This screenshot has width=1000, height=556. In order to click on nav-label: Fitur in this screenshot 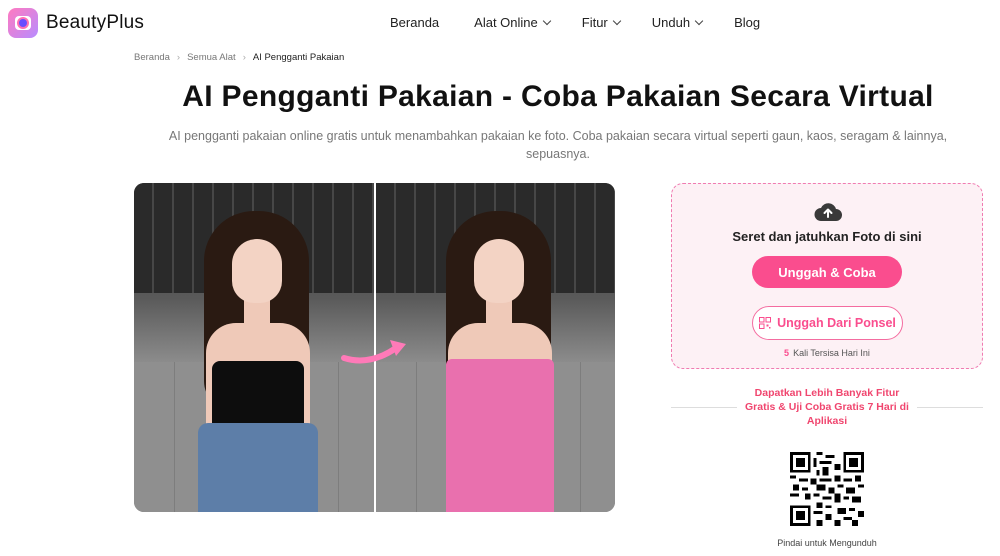, I will do `click(594, 22)`.